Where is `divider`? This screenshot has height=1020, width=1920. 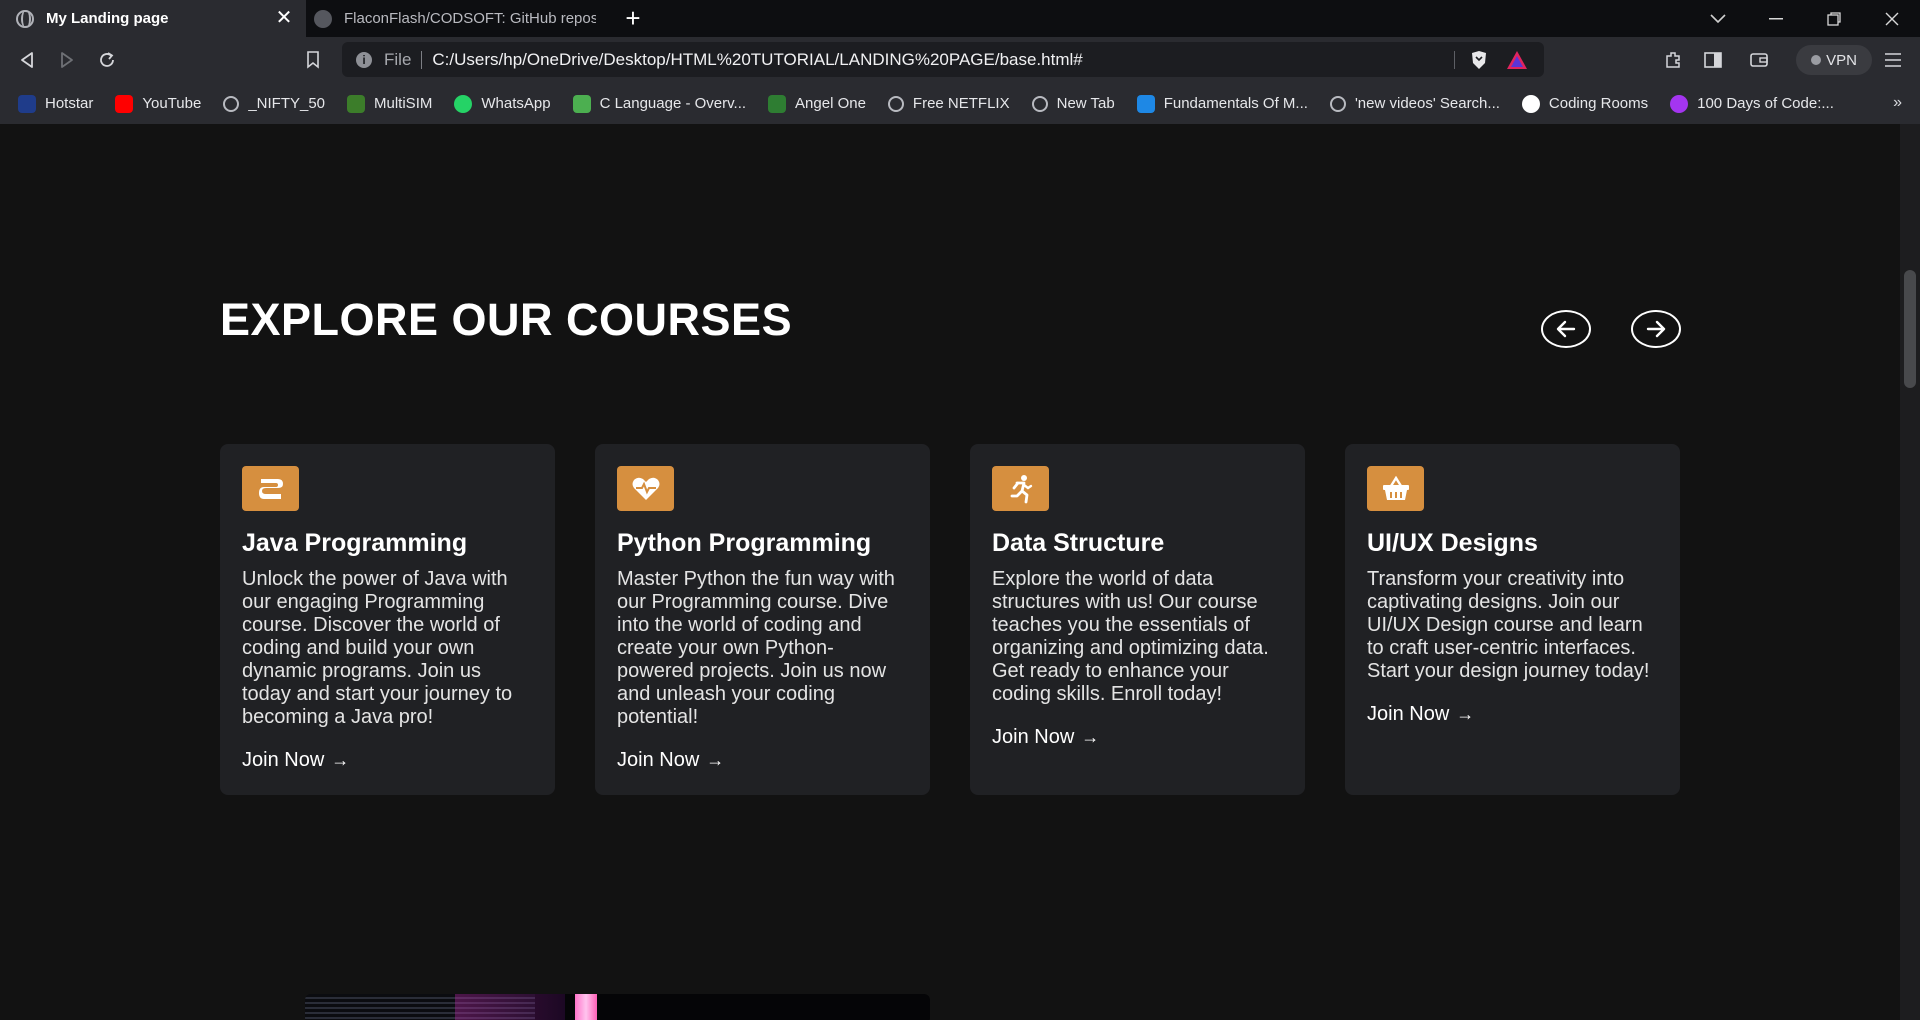
divider is located at coordinates (422, 59).